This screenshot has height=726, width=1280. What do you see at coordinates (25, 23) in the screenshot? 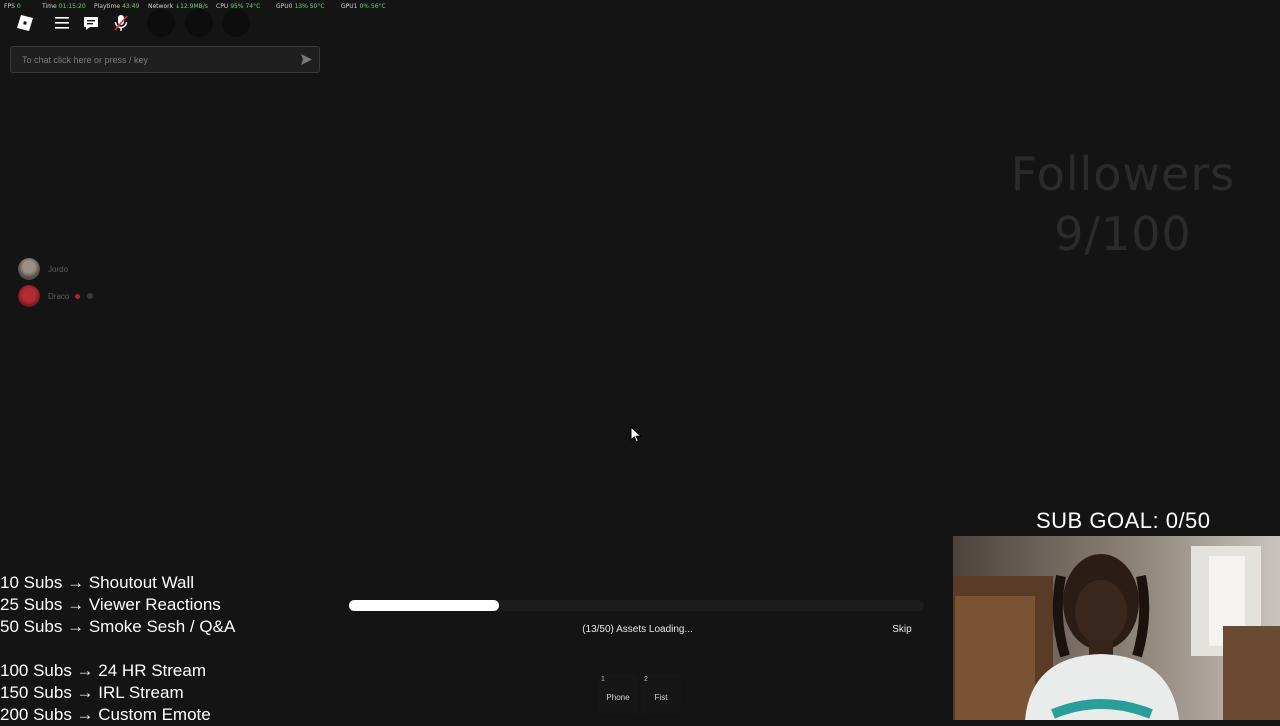
I see `roblox-logo-icon` at bounding box center [25, 23].